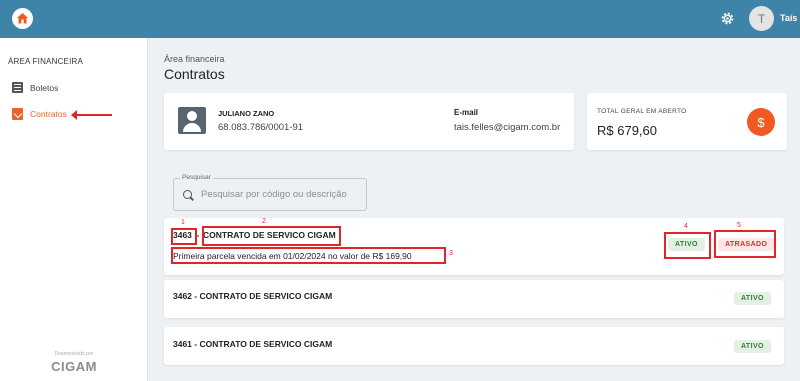  I want to click on annotation-box-code, so click(184, 236).